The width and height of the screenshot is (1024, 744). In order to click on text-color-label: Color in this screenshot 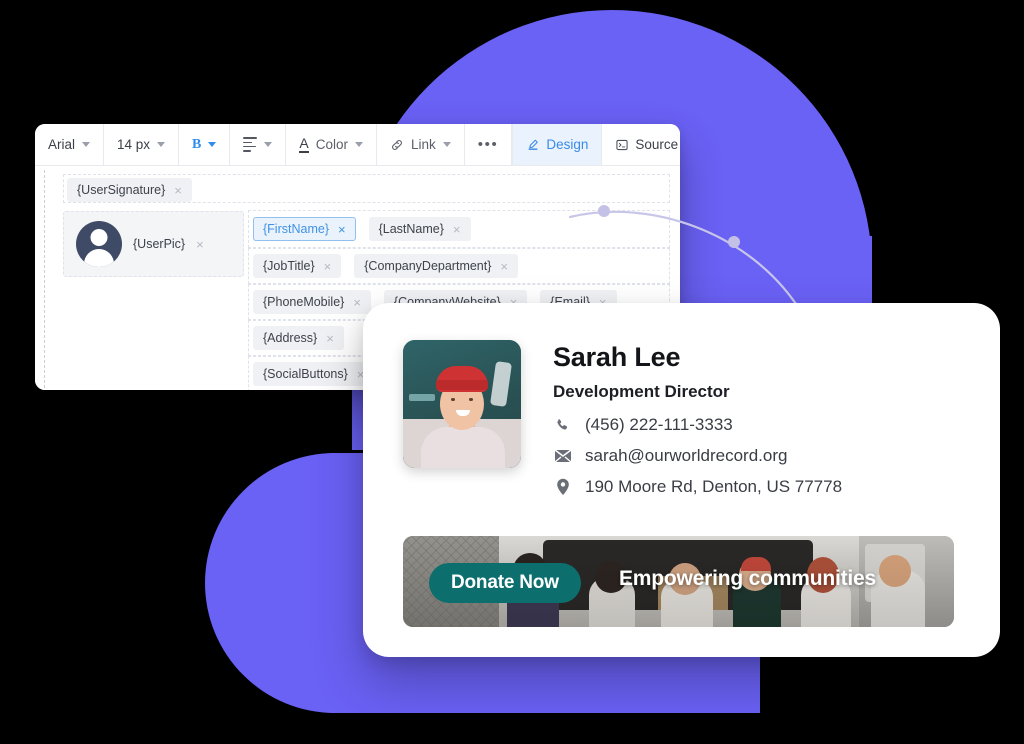, I will do `click(331, 144)`.